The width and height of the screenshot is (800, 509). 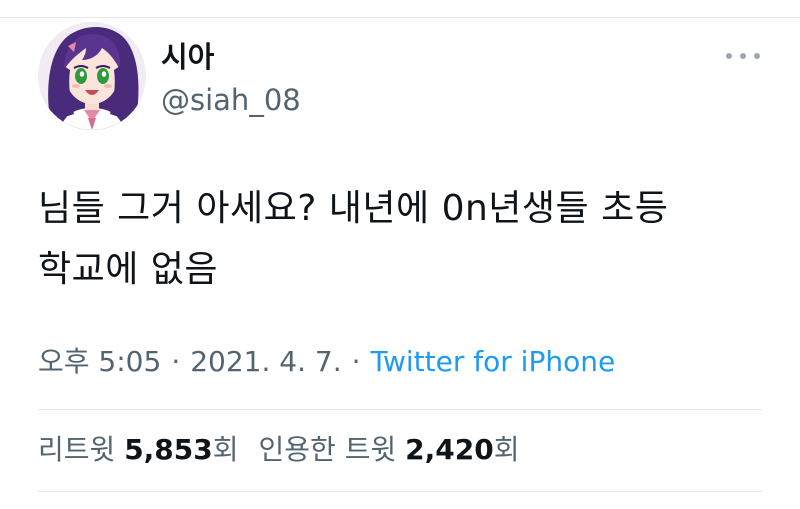 I want to click on retweets-unit: 회, so click(x=225, y=449).